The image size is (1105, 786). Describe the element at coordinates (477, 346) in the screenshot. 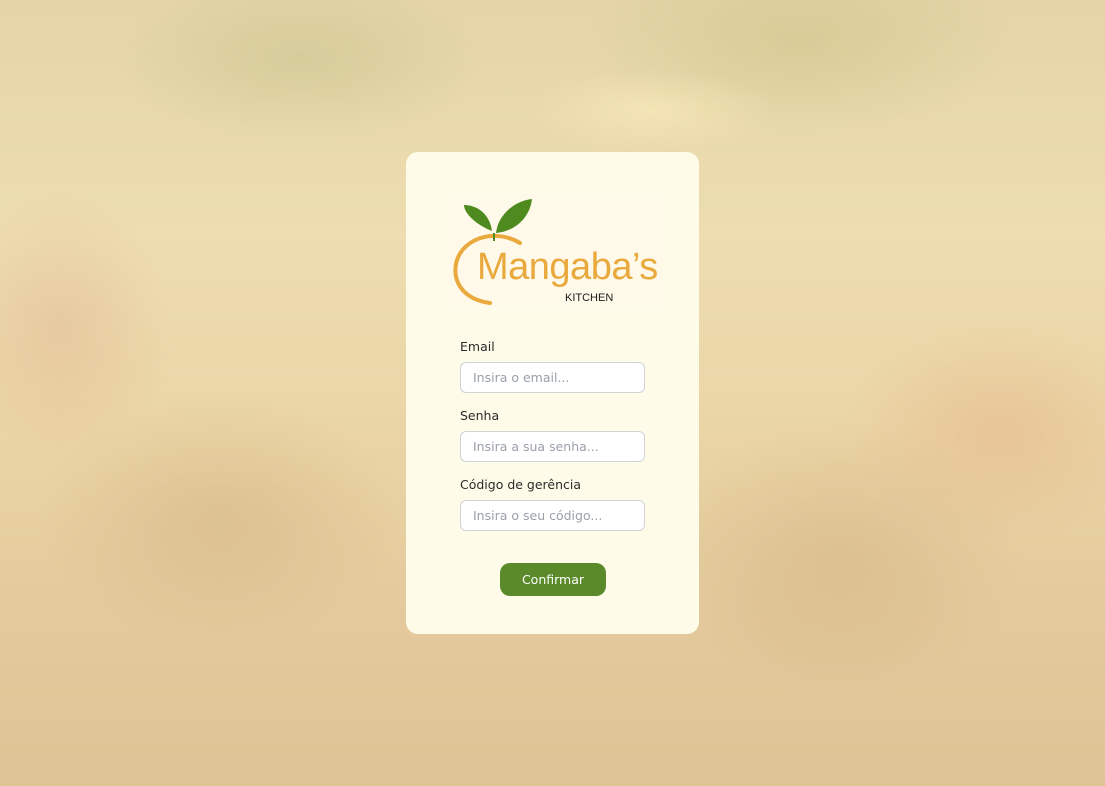

I see `email-label: Email` at that location.